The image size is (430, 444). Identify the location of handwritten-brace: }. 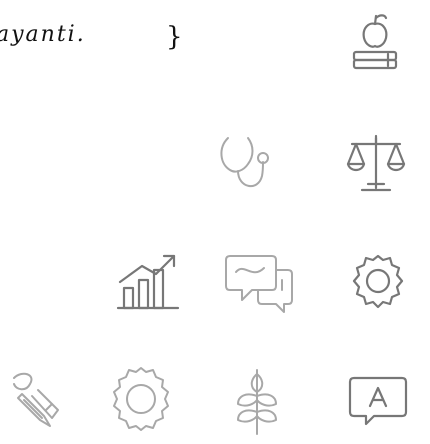
(174, 37).